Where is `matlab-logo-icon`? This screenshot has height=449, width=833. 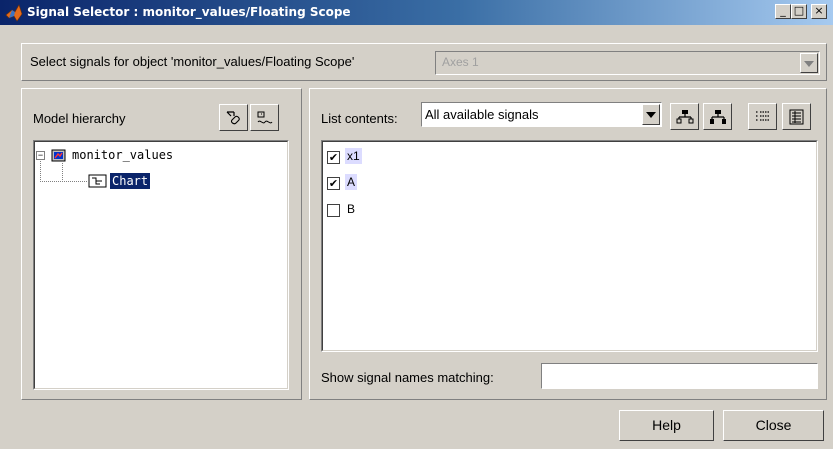 matlab-logo-icon is located at coordinates (14, 13).